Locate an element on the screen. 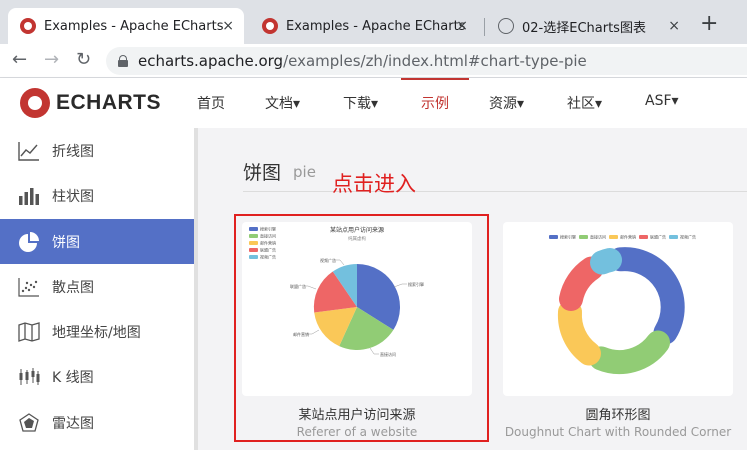 This screenshot has width=747, height=450. legend-label: 视频广告 is located at coordinates (688, 237).